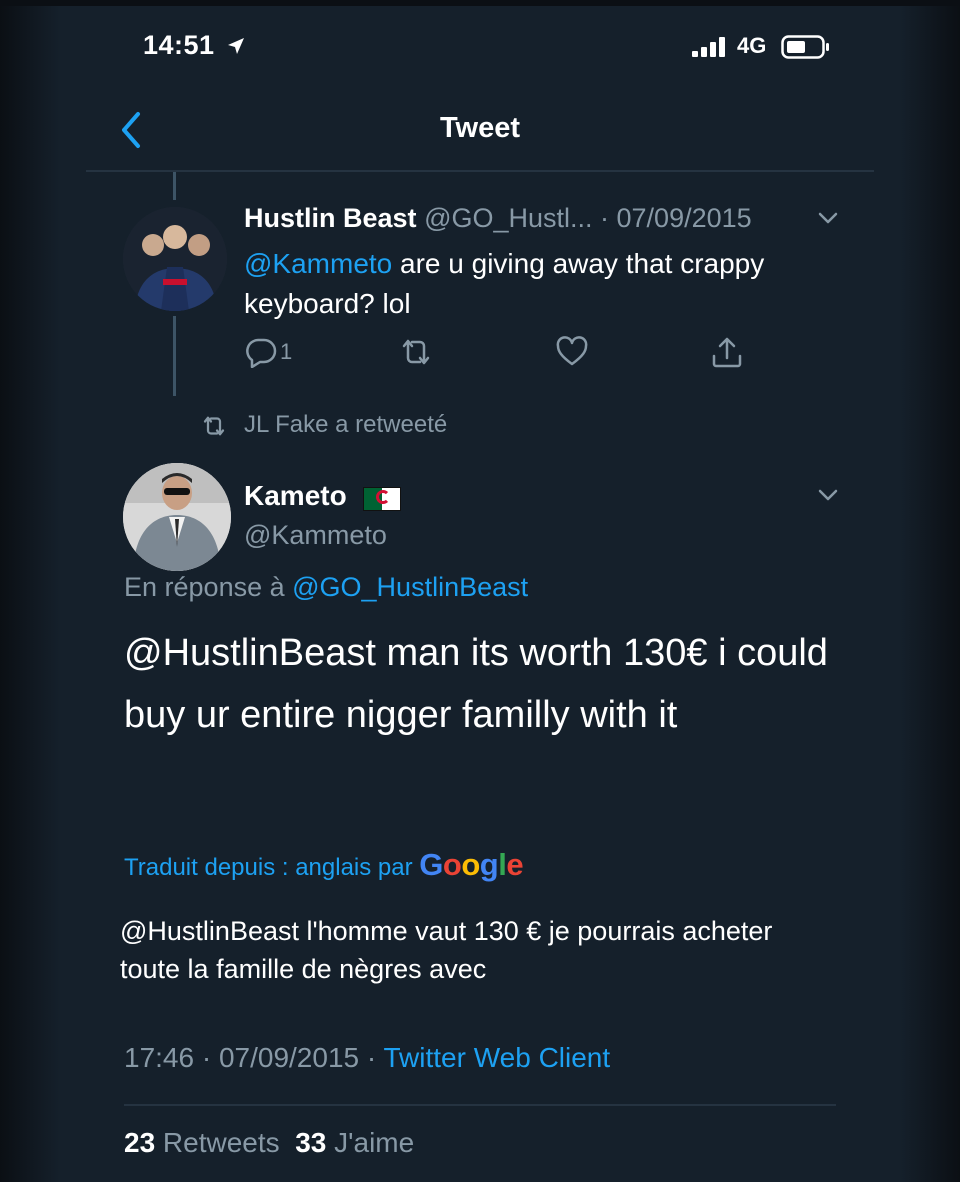  Describe the element at coordinates (289, 1057) in the screenshot. I see `tweet-date: · 07/09/2015 ·` at that location.